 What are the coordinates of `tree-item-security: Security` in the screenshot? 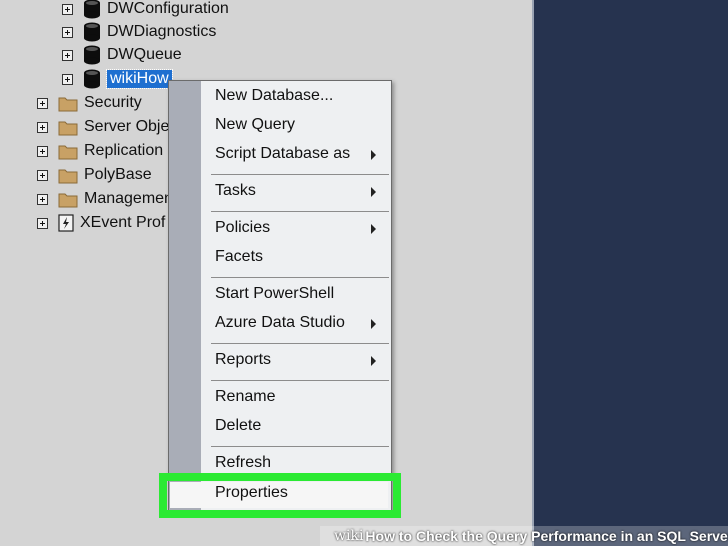 It's located at (89, 103).